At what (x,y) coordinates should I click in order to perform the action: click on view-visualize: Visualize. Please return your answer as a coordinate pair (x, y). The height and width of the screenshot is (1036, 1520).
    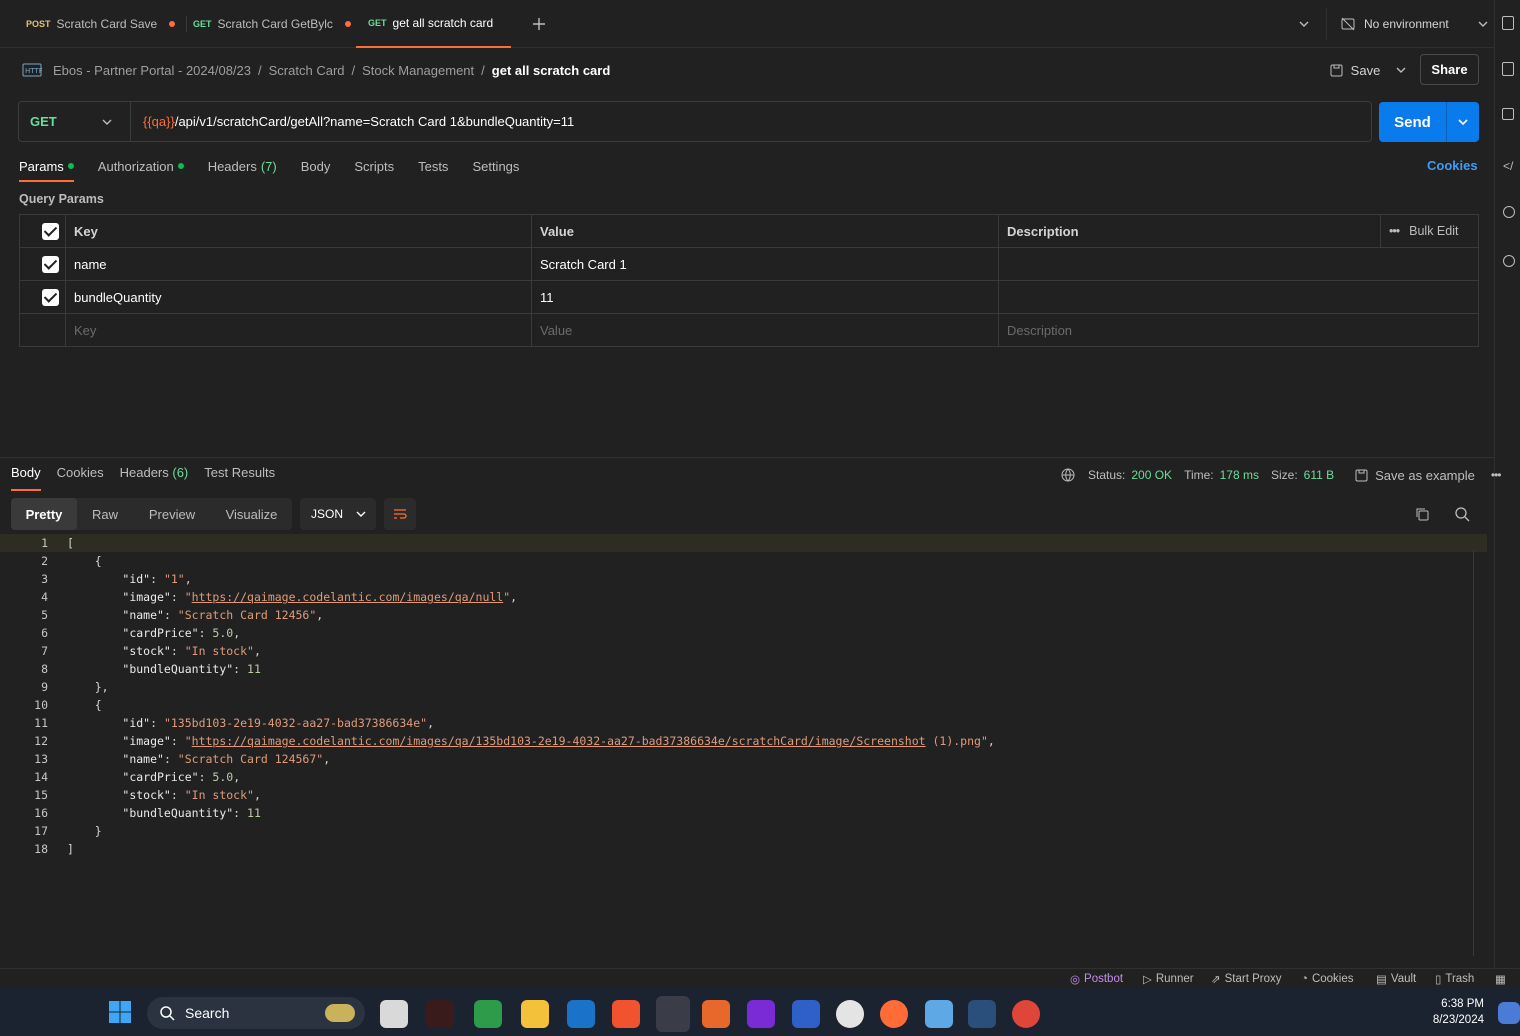
    Looking at the image, I should click on (251, 514).